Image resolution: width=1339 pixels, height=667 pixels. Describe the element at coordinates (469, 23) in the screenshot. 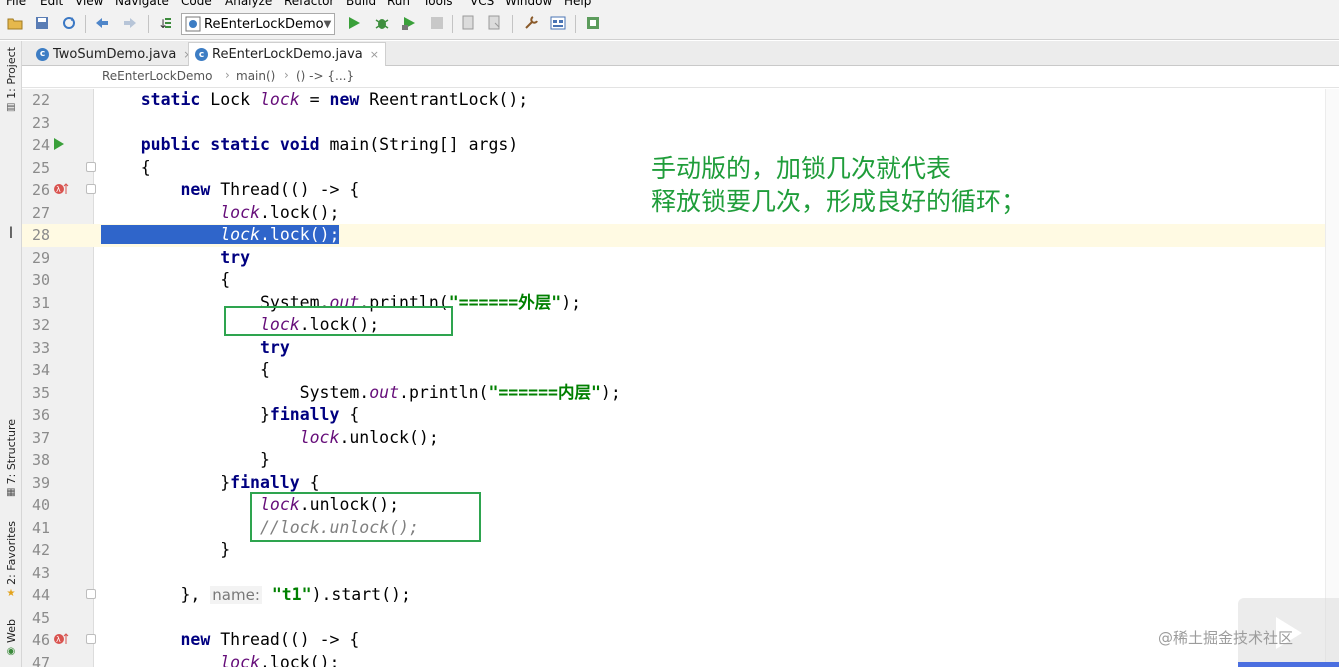

I see `vcs-update-icon` at that location.